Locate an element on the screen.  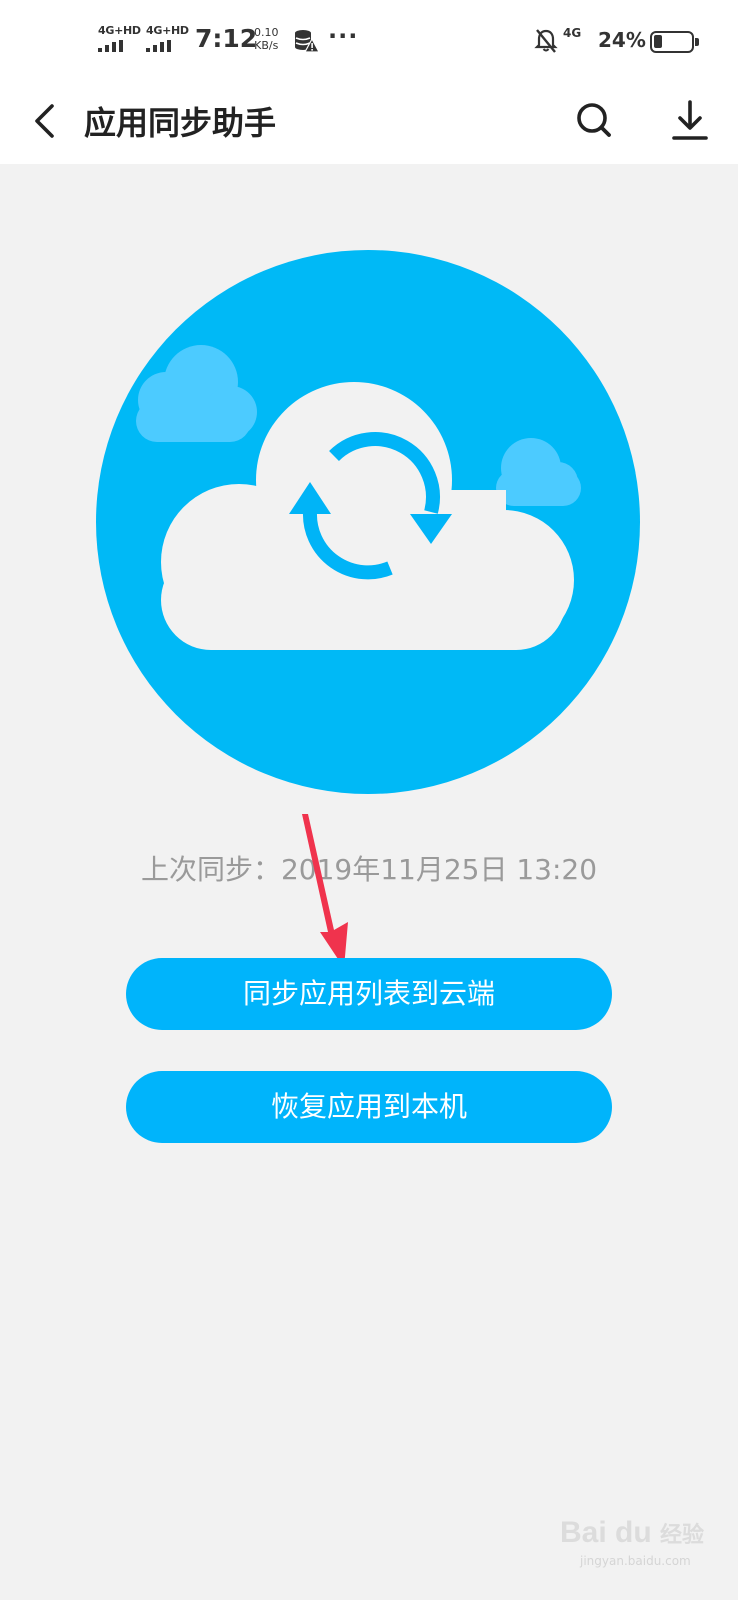
sim1-signal: 4G+HD is located at coordinates (120, 39).